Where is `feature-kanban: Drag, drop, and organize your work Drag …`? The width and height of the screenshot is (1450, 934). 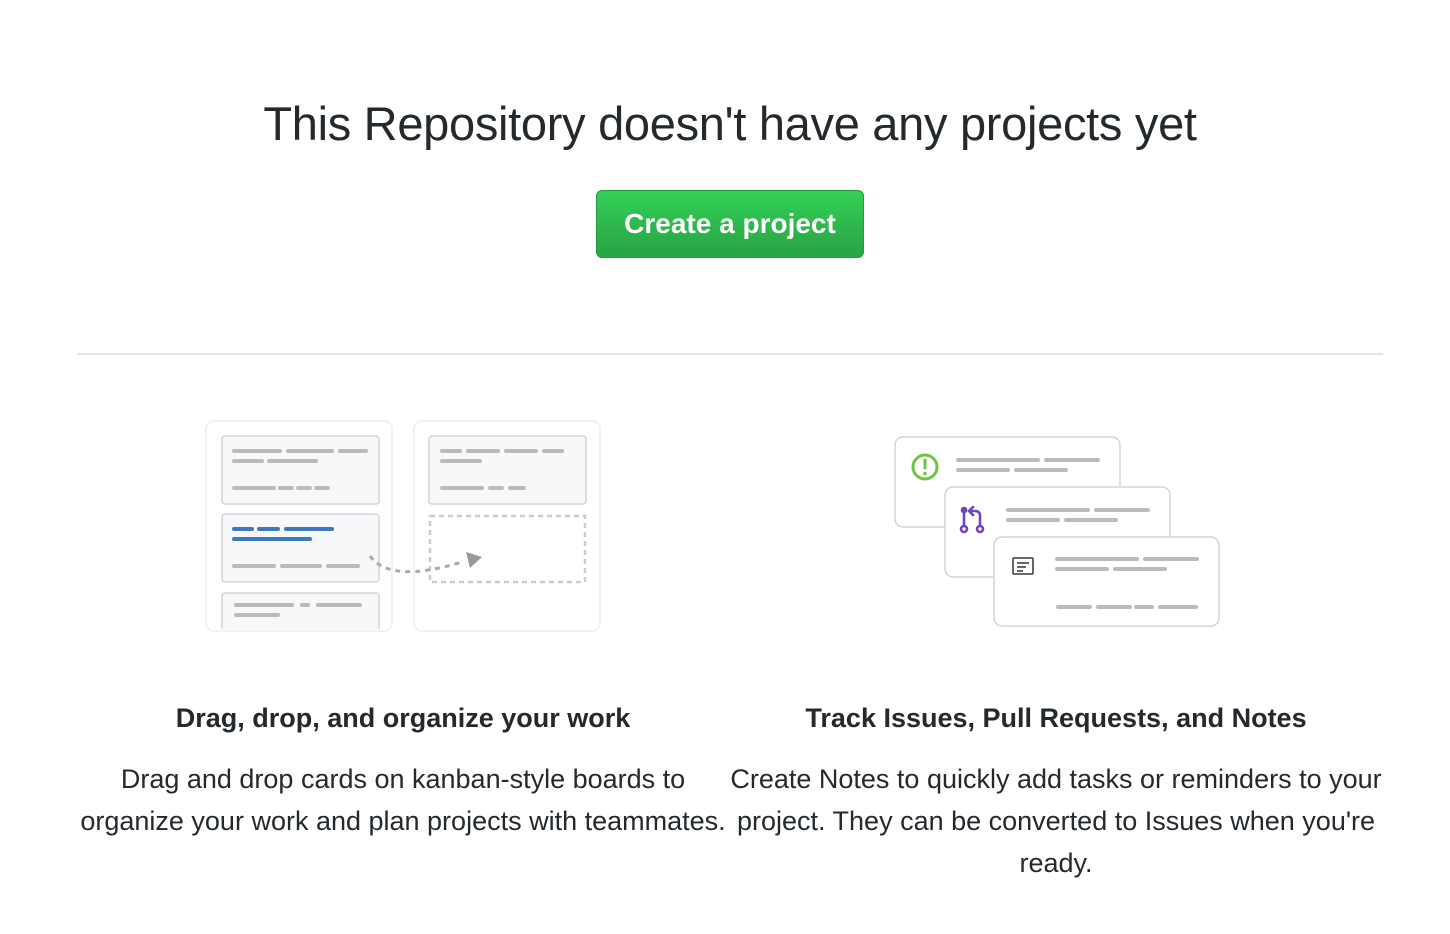 feature-kanban: Drag, drop, and organize your work Drag … is located at coordinates (403, 771).